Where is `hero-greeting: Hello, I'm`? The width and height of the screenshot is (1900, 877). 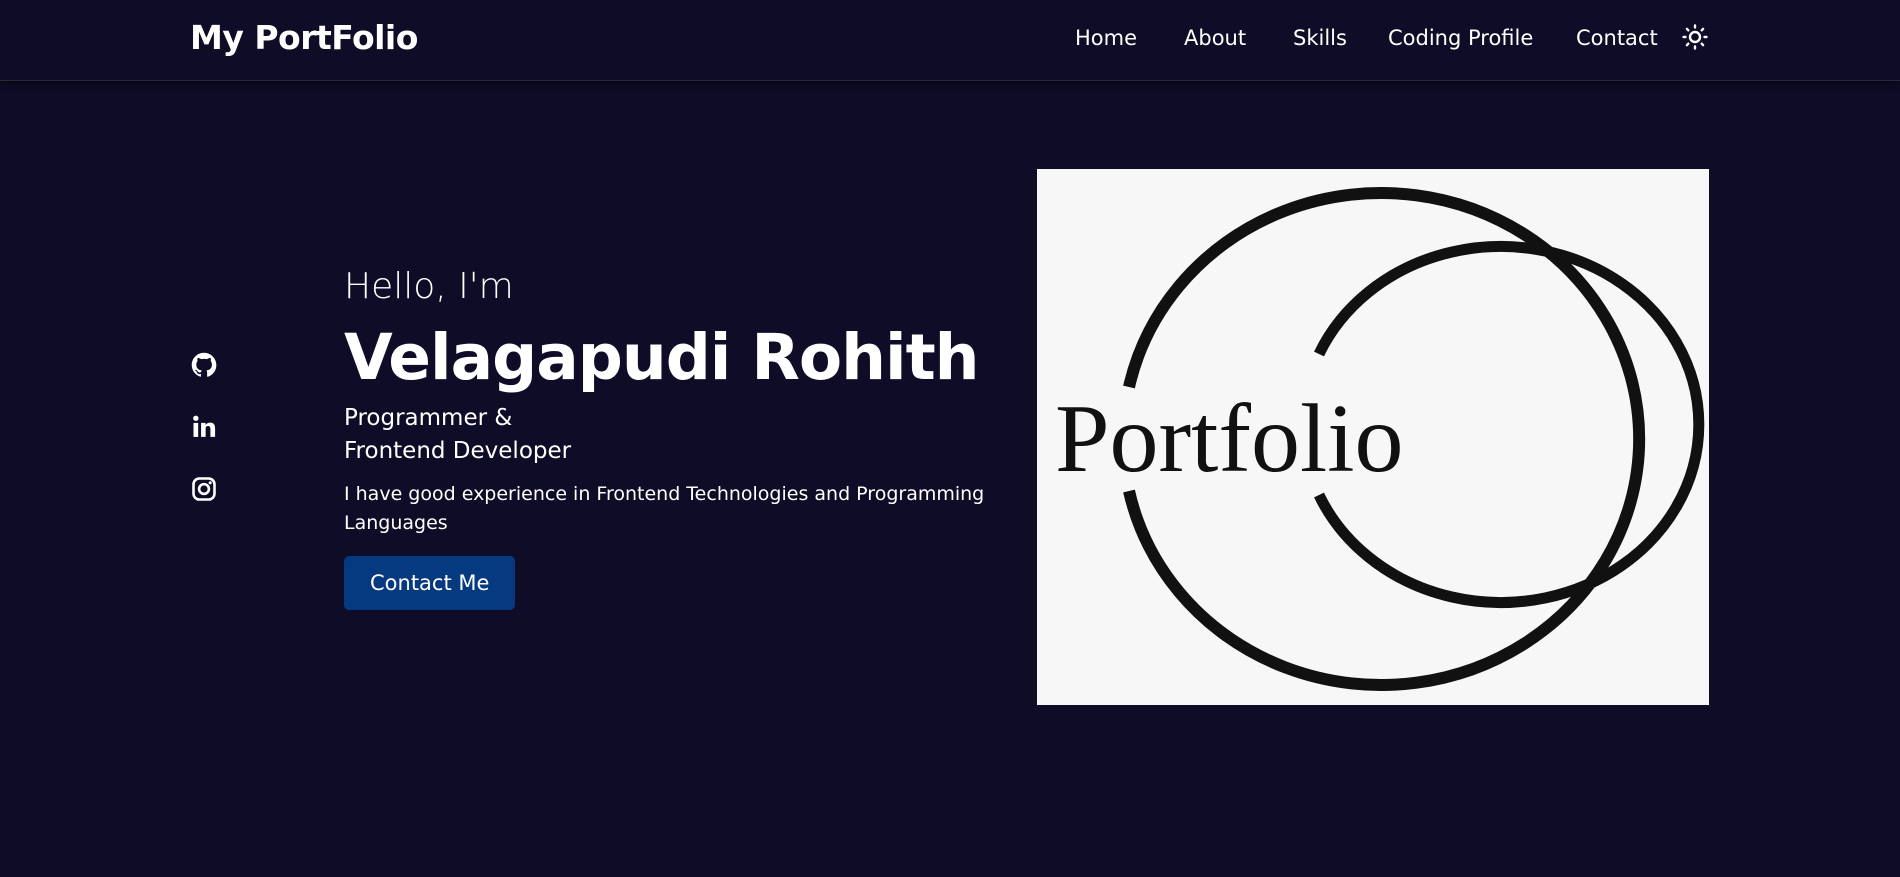 hero-greeting: Hello, I'm is located at coordinates (429, 286).